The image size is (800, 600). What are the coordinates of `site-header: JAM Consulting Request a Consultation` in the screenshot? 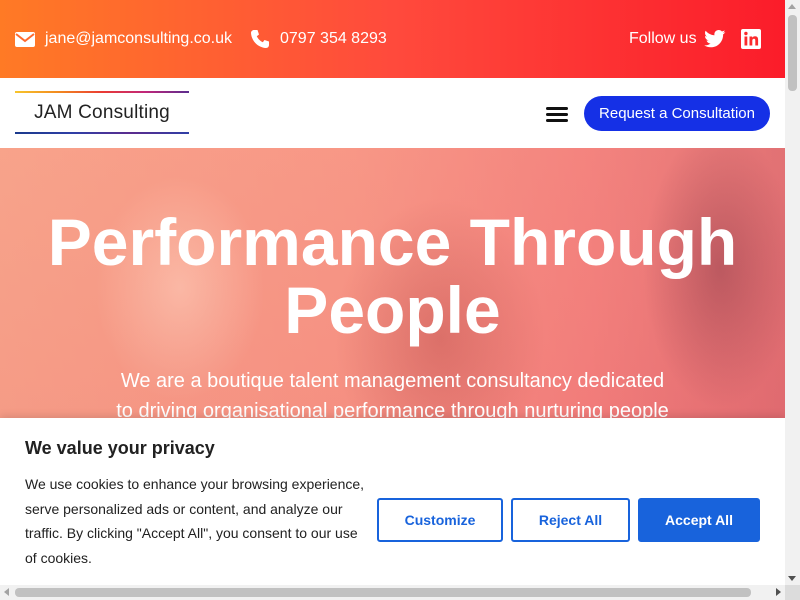 It's located at (392, 113).